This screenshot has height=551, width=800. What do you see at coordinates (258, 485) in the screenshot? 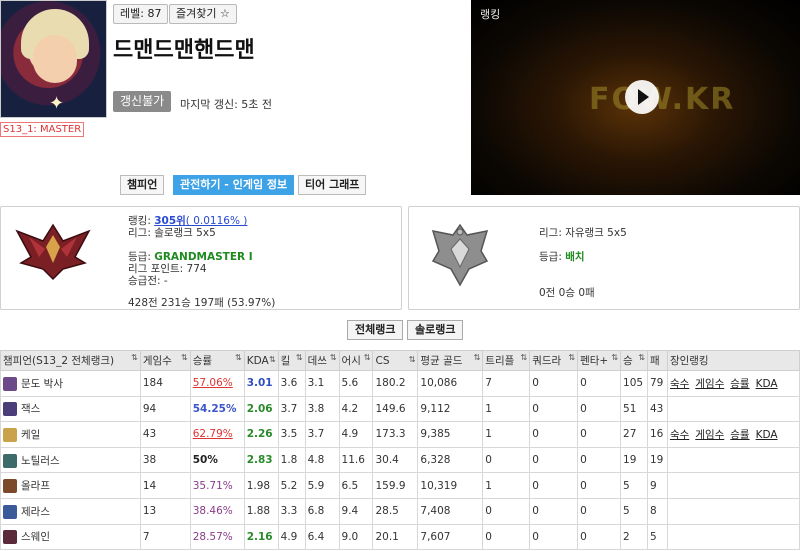
I see `kda-value: 1.98` at bounding box center [258, 485].